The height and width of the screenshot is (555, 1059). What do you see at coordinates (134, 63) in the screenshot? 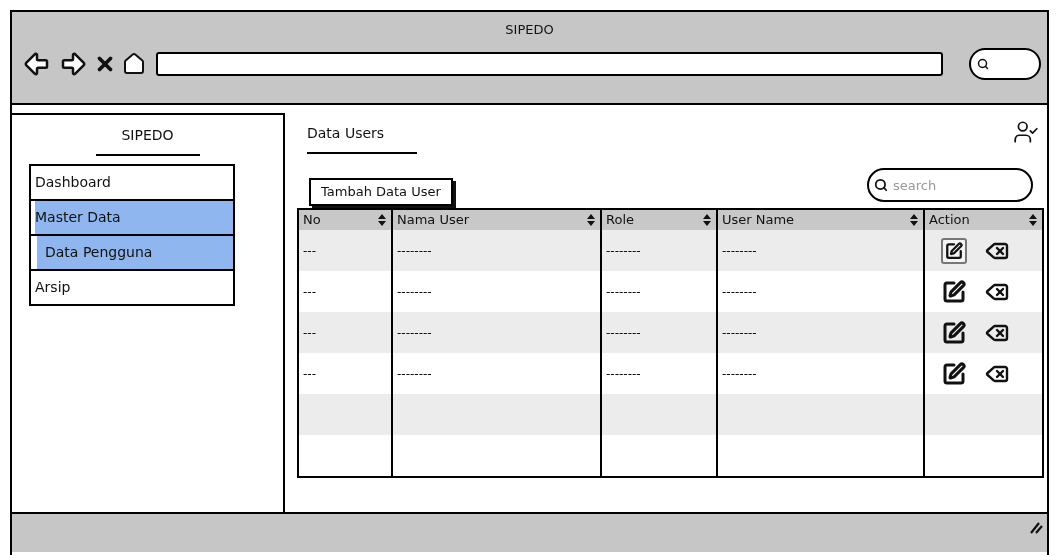
I see `home-icon` at bounding box center [134, 63].